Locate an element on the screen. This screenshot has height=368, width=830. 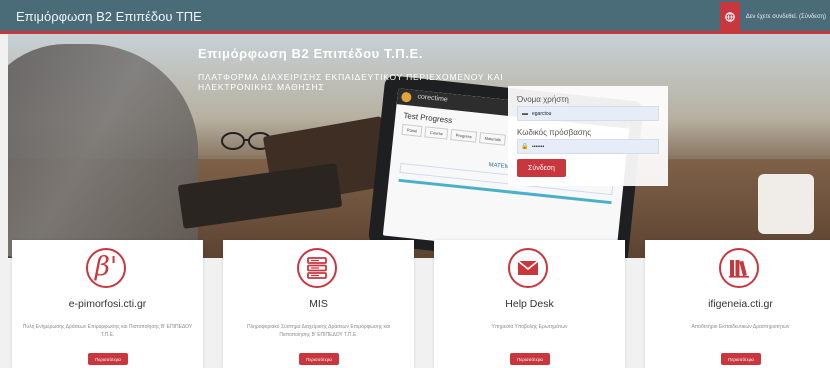
tablet-tab: Course is located at coordinates (436, 133).